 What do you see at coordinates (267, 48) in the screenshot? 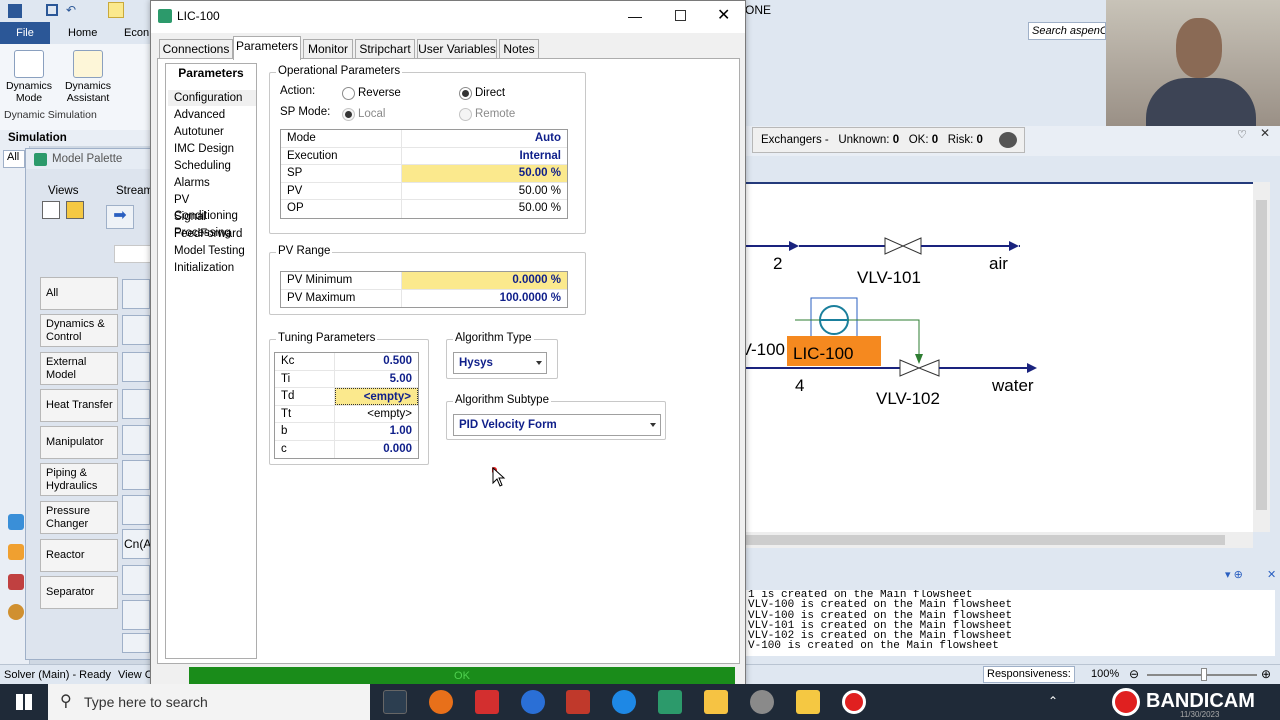
I see `tab-parameters: Parameters` at bounding box center [267, 48].